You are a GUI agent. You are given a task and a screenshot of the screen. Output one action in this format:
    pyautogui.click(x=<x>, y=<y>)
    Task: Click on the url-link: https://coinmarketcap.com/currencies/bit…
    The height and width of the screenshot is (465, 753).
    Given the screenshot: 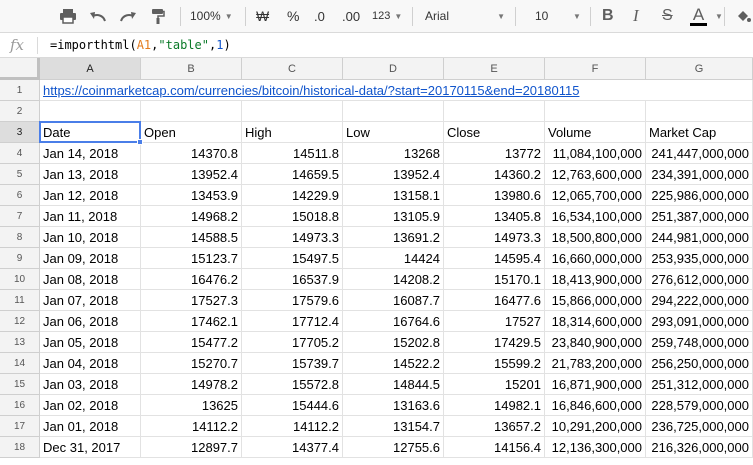 What is the action you would take?
    pyautogui.click(x=343, y=90)
    